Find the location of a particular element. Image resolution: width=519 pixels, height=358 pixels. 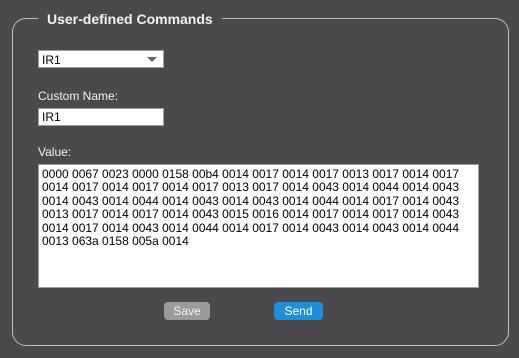

value-label: Value: is located at coordinates (55, 152).